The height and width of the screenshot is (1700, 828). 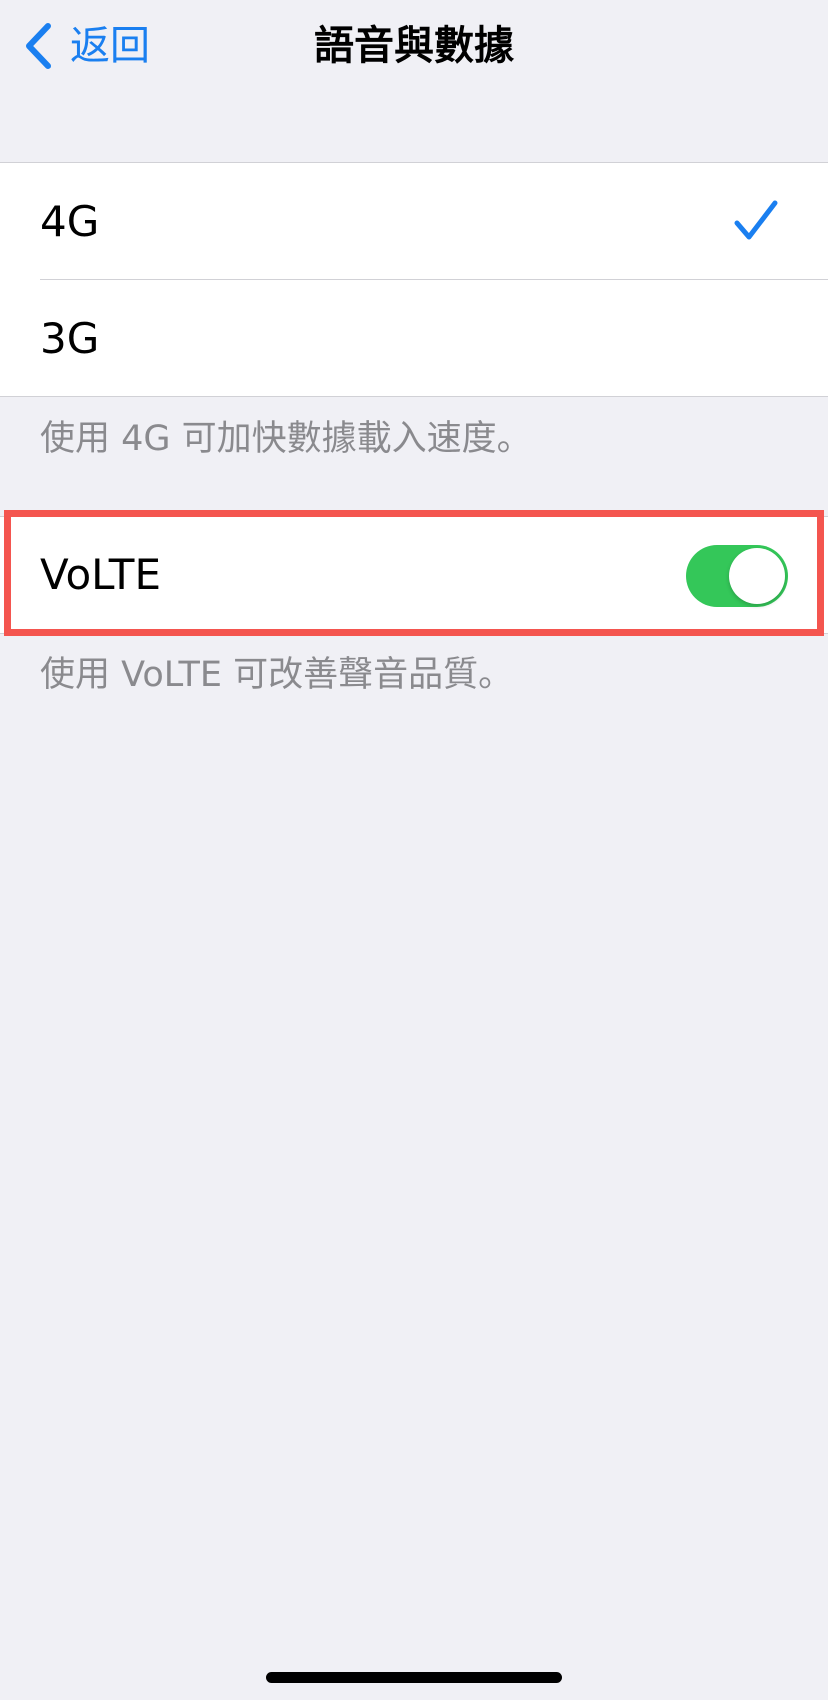 I want to click on volte-label: VoLTE, so click(x=100, y=574).